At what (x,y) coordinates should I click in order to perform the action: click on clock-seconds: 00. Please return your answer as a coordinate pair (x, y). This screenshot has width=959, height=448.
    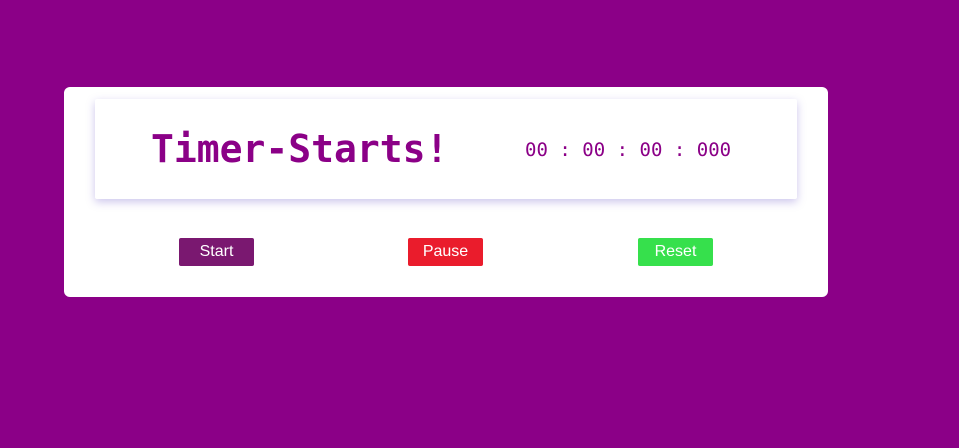
    Looking at the image, I should click on (651, 150).